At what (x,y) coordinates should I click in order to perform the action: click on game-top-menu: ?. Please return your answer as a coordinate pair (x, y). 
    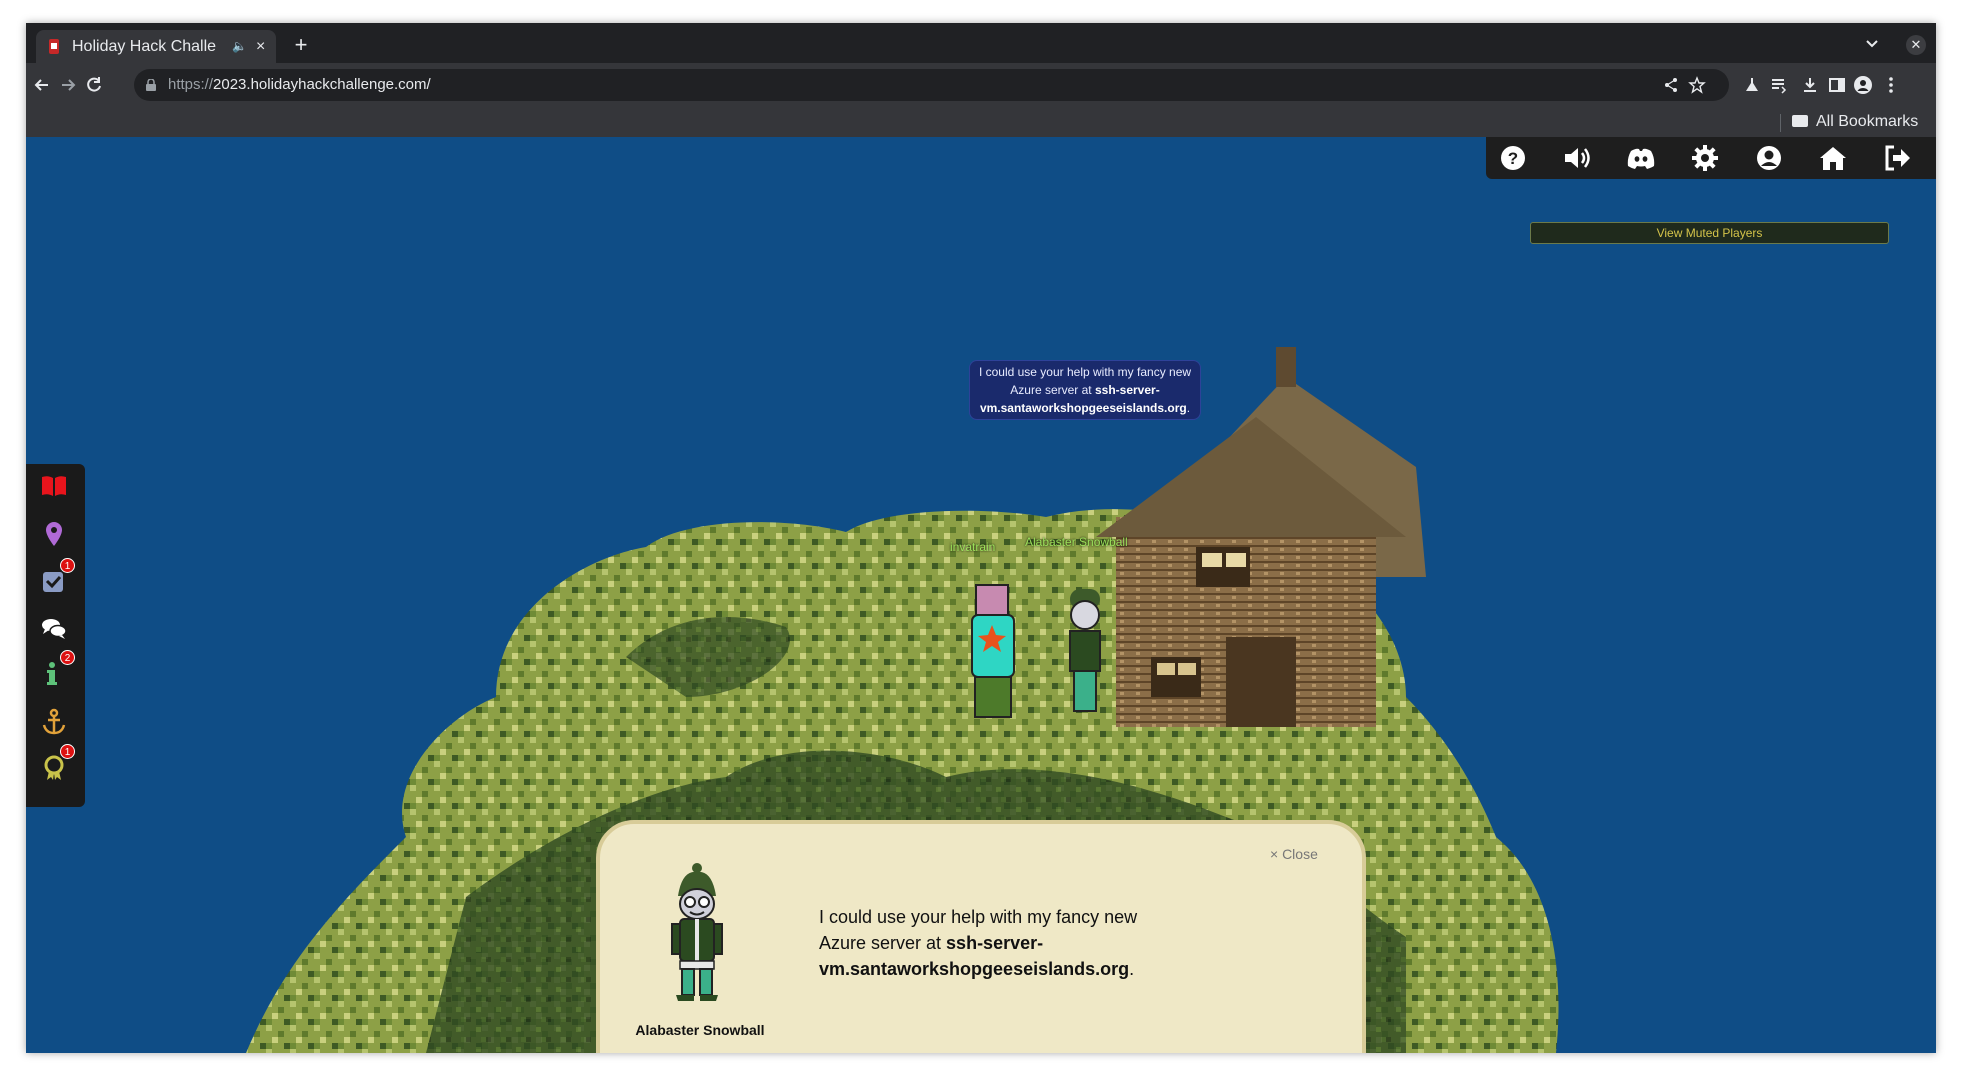
    Looking at the image, I should click on (1711, 158).